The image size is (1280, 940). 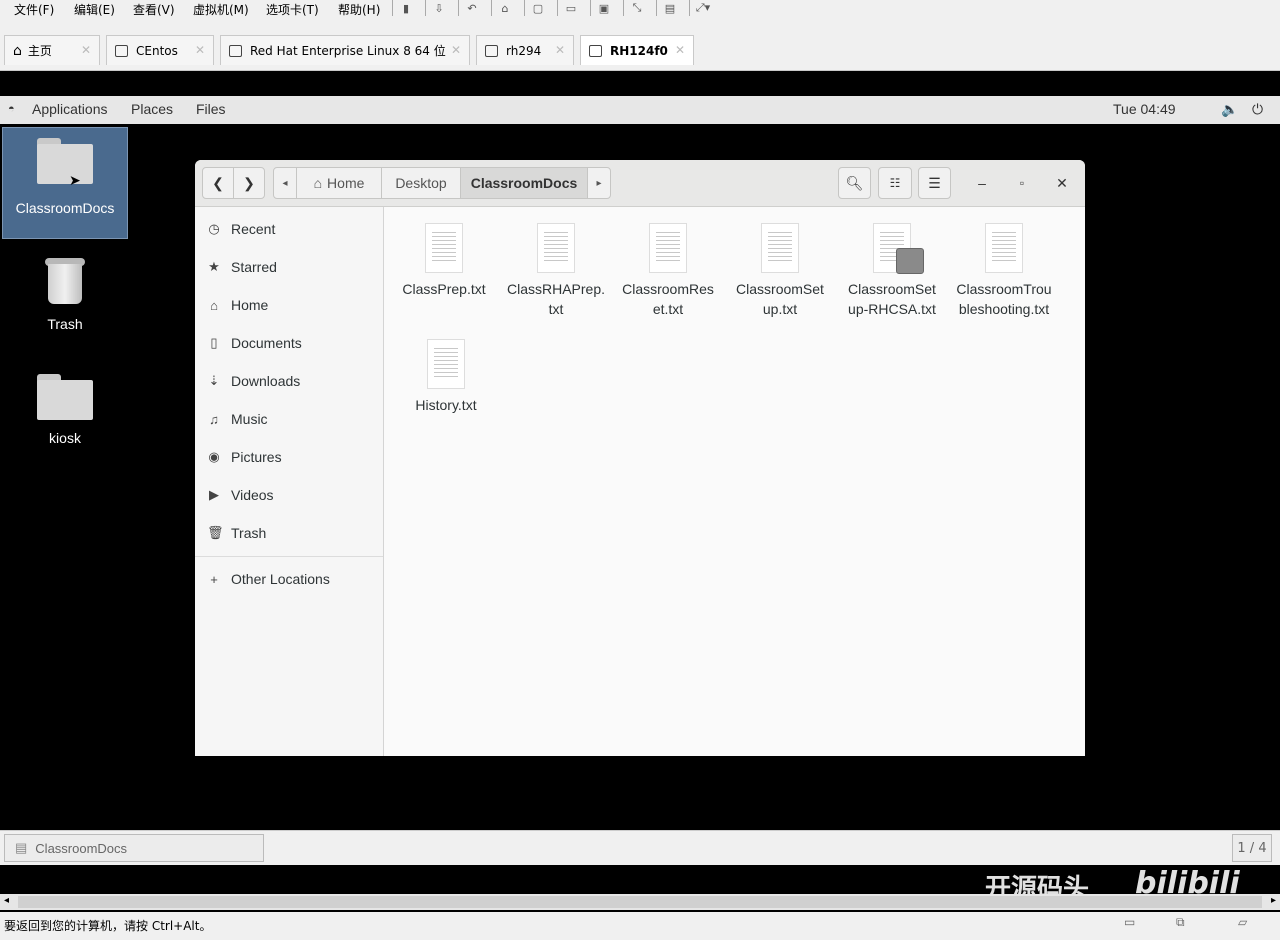 I want to click on sidebar-item-downloads: ⇣ Downloads, so click(x=254, y=381).